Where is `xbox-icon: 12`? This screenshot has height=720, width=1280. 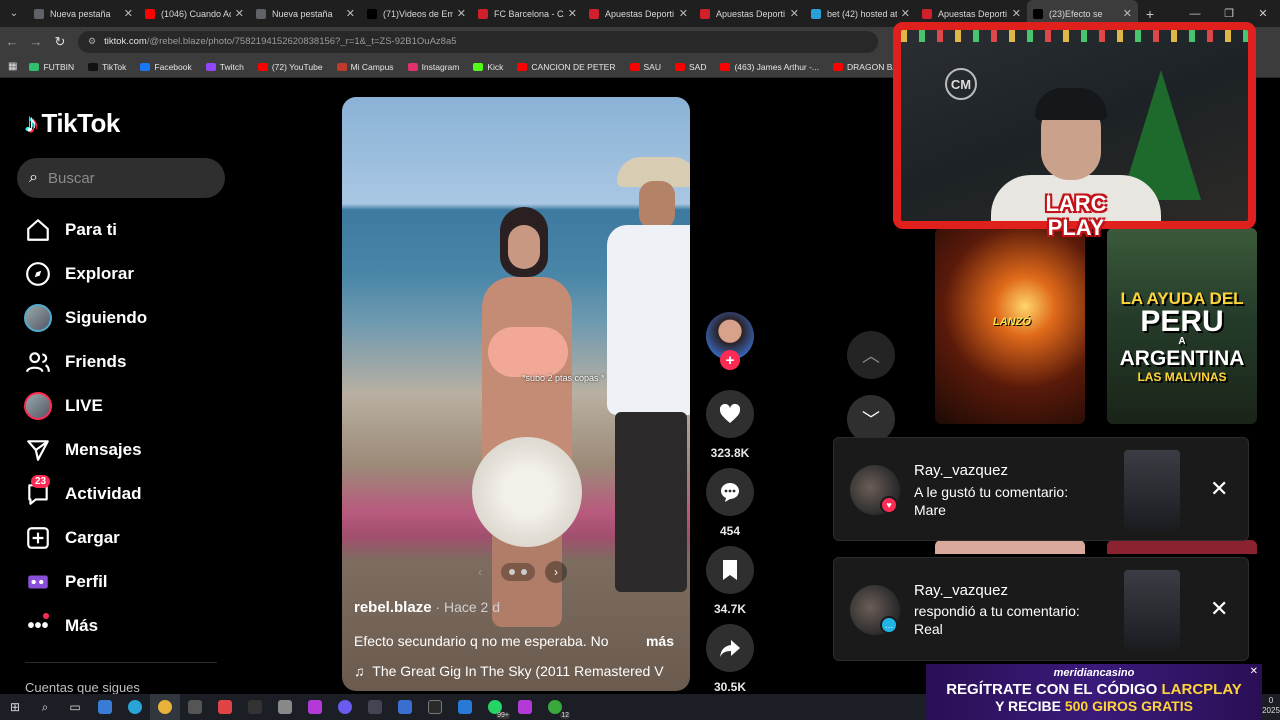 xbox-icon: 12 is located at coordinates (555, 707).